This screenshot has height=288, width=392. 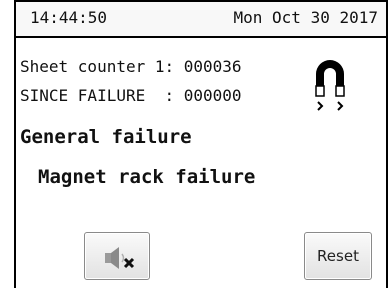 I want to click on clock-date: Mon Oct 30 2017, so click(x=306, y=17).